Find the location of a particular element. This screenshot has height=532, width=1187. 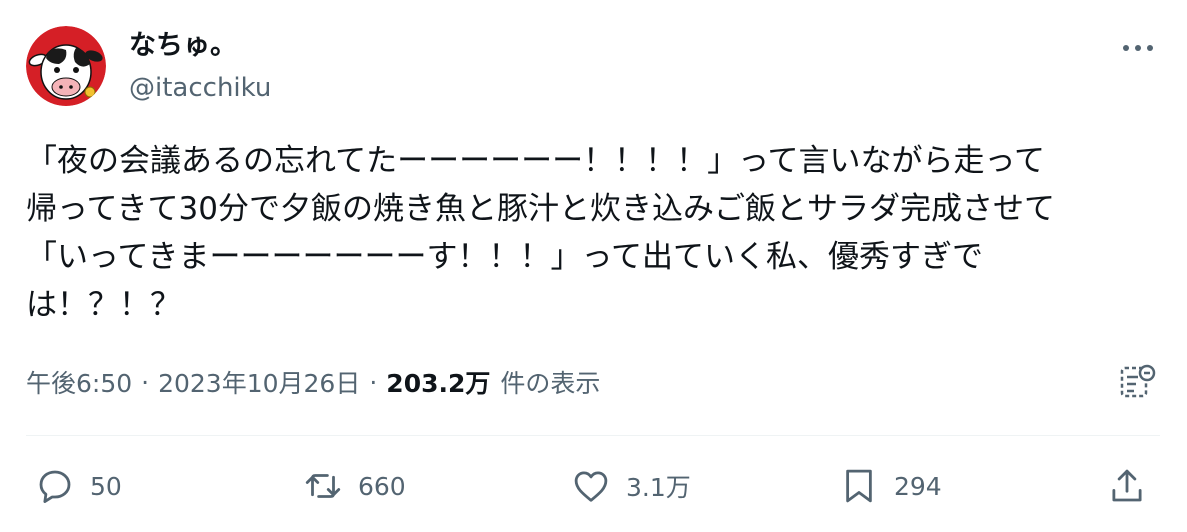

cow-avatar-icon is located at coordinates (66, 66).